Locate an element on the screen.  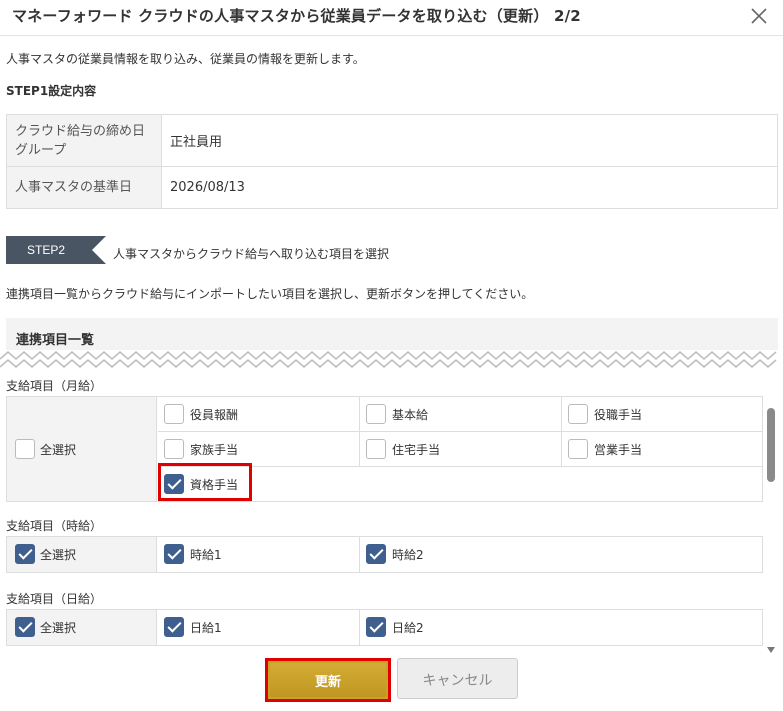
daily-grid: 全選択 日給1 日給2 is located at coordinates (384, 627).